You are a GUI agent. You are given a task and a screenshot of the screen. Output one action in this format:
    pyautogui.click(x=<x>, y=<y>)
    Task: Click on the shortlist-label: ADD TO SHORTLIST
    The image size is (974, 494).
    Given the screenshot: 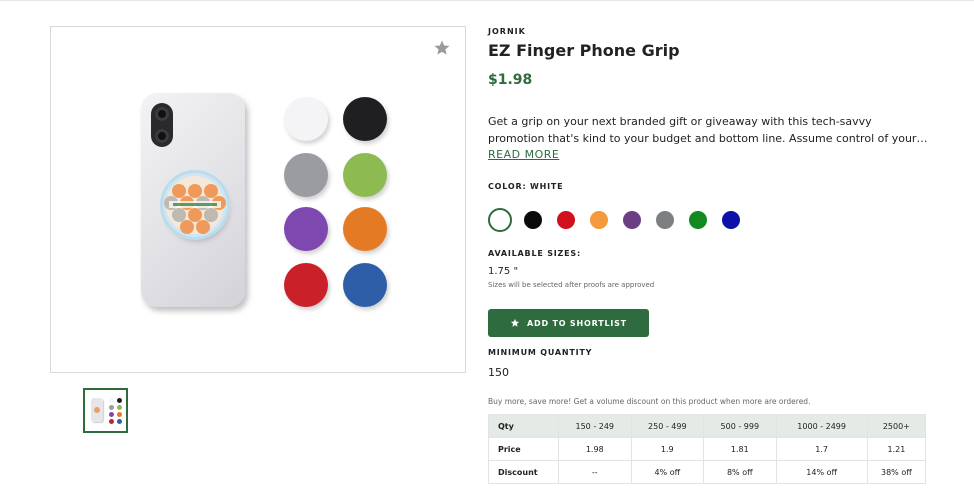 What is the action you would take?
    pyautogui.click(x=577, y=323)
    